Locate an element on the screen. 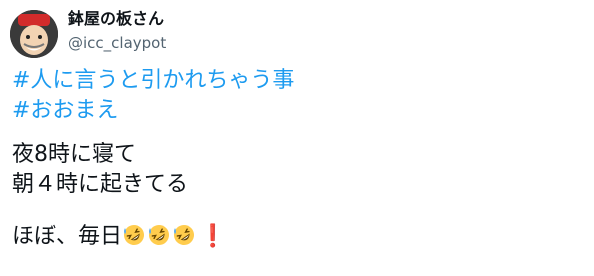  hashtag-link: #おおまえ is located at coordinates (65, 110).